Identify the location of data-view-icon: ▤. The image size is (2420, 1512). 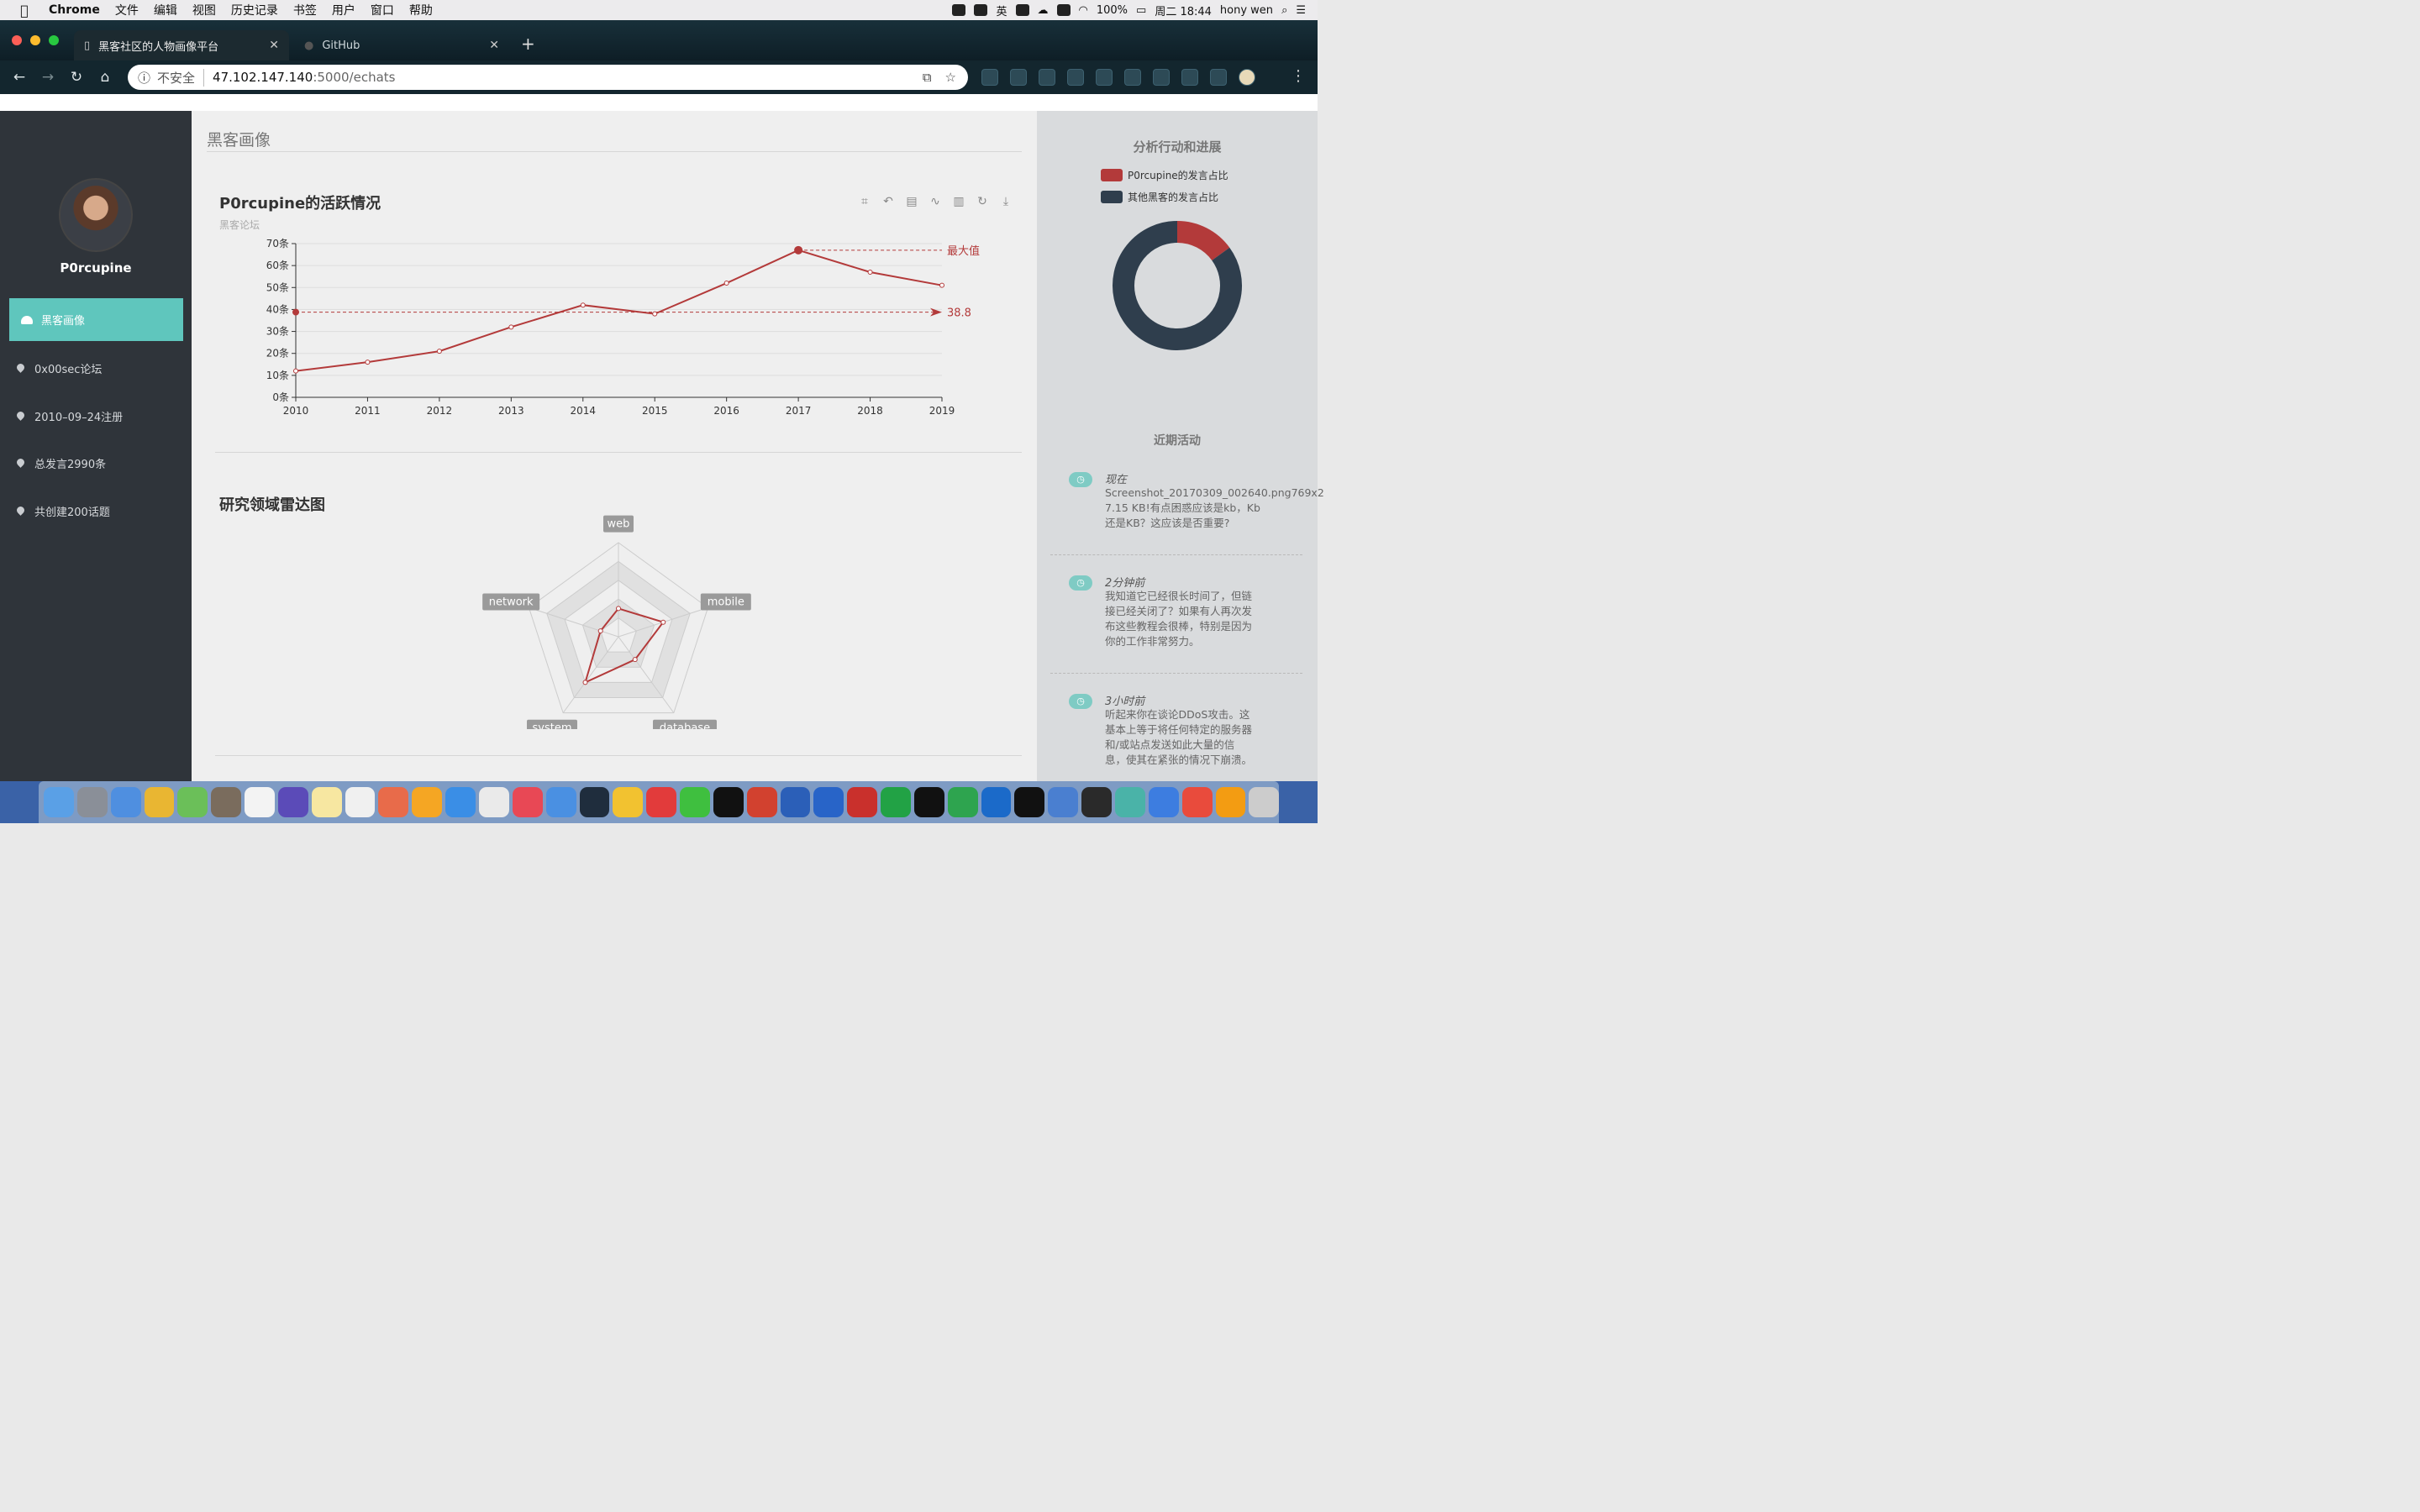
(911, 202).